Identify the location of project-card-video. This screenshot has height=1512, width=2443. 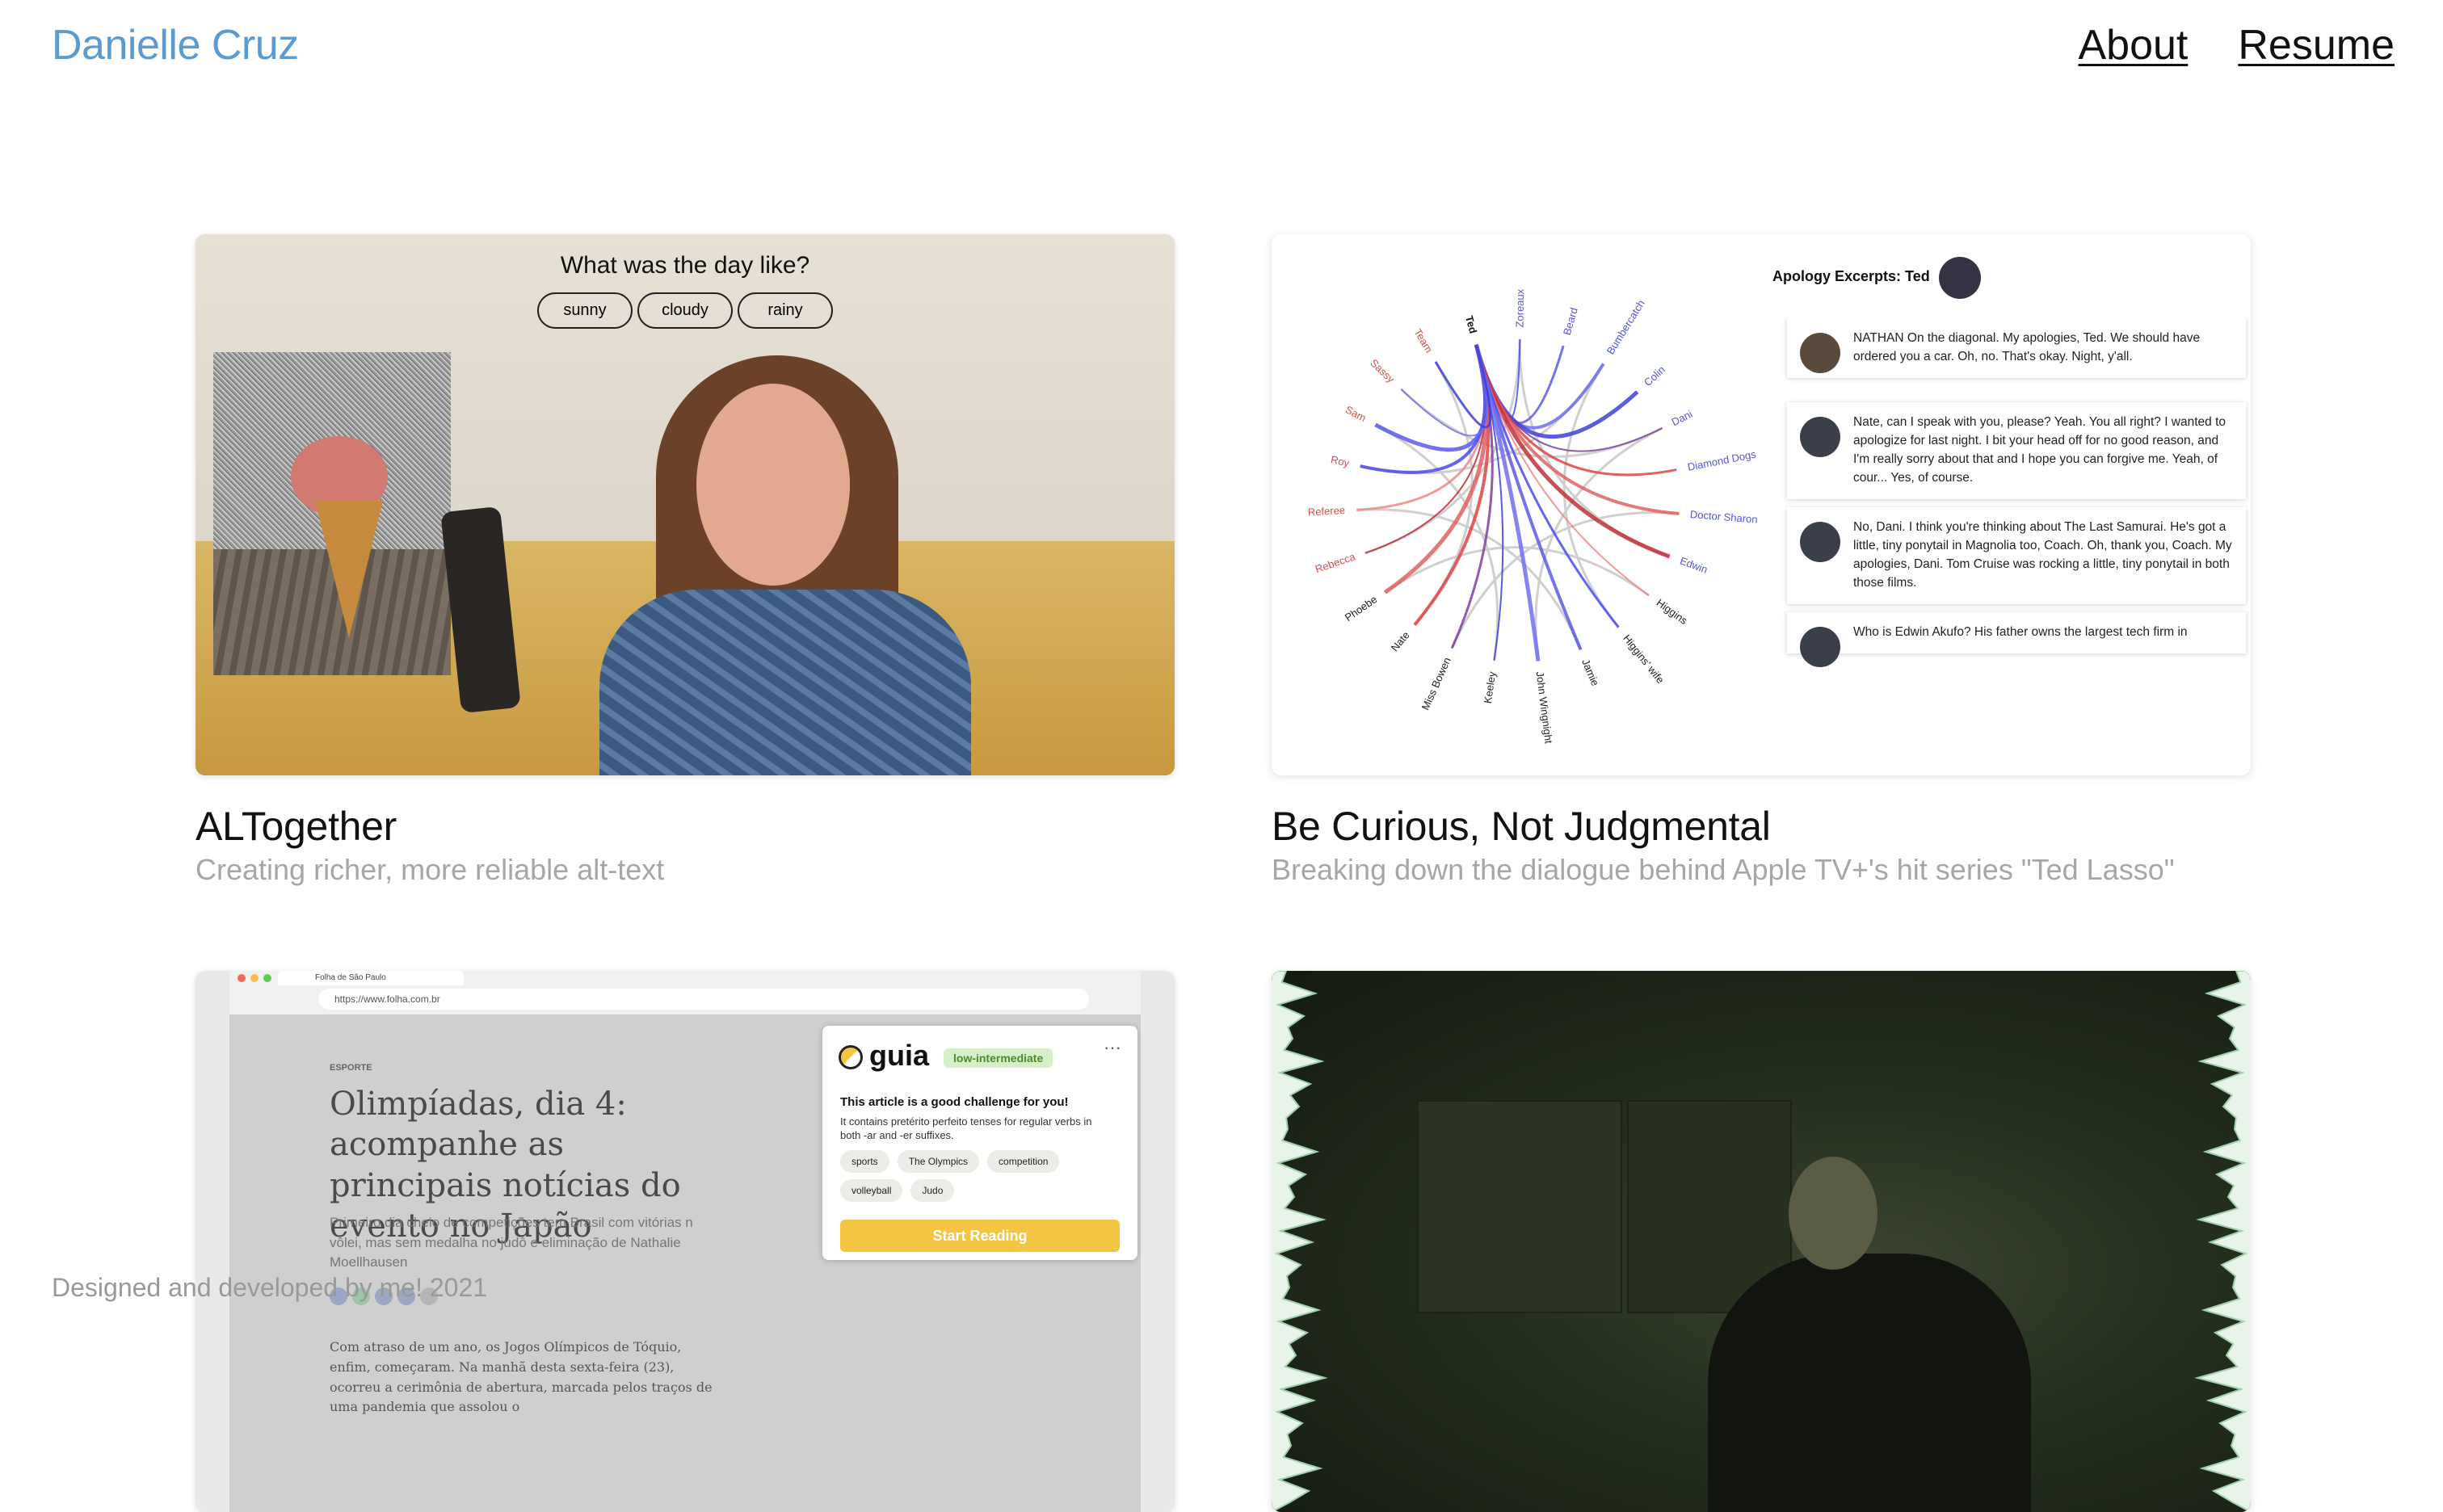
(1761, 1241).